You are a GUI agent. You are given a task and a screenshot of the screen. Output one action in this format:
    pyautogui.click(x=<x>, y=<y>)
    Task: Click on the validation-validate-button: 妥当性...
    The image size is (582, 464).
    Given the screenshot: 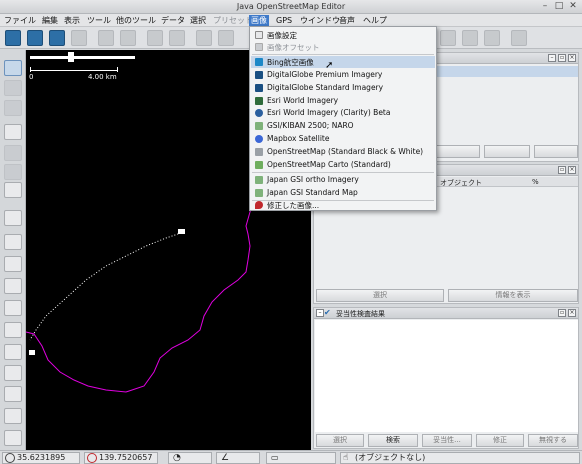 What is the action you would take?
    pyautogui.click(x=447, y=440)
    